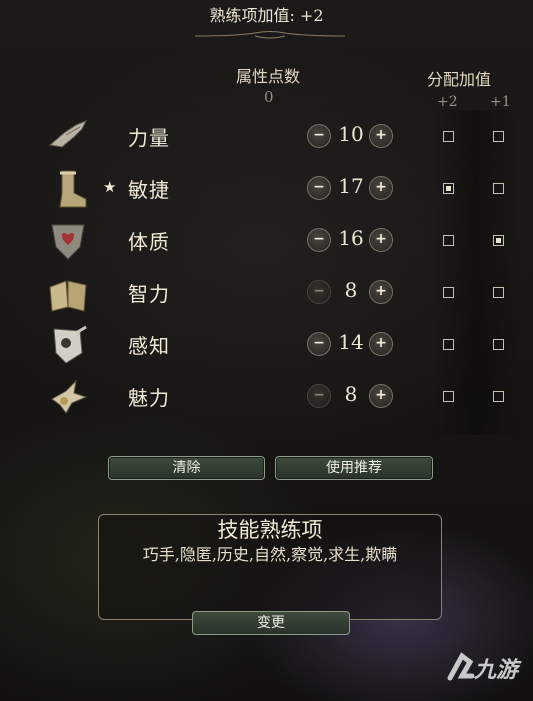 The height and width of the screenshot is (701, 533). What do you see at coordinates (266, 345) in the screenshot?
I see `ability-row: 感知 −14 +` at bounding box center [266, 345].